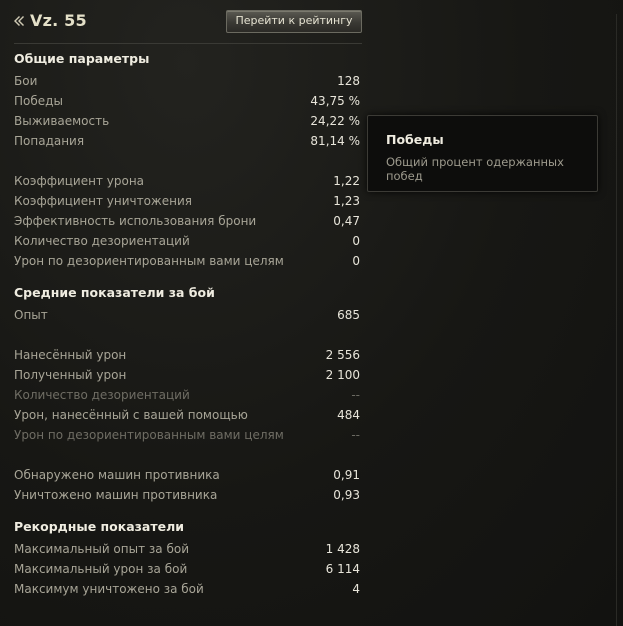 The width and height of the screenshot is (623, 626). What do you see at coordinates (58, 20) in the screenshot?
I see `tank-name: Vz. 55` at bounding box center [58, 20].